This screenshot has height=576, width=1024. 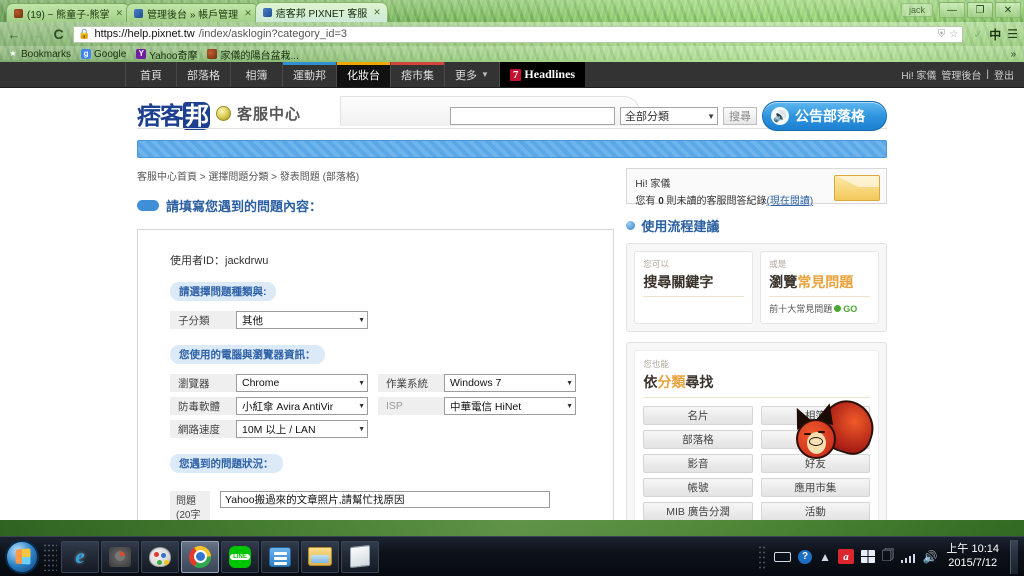 I want to click on nav-item-album: 相簿, so click(x=257, y=74).